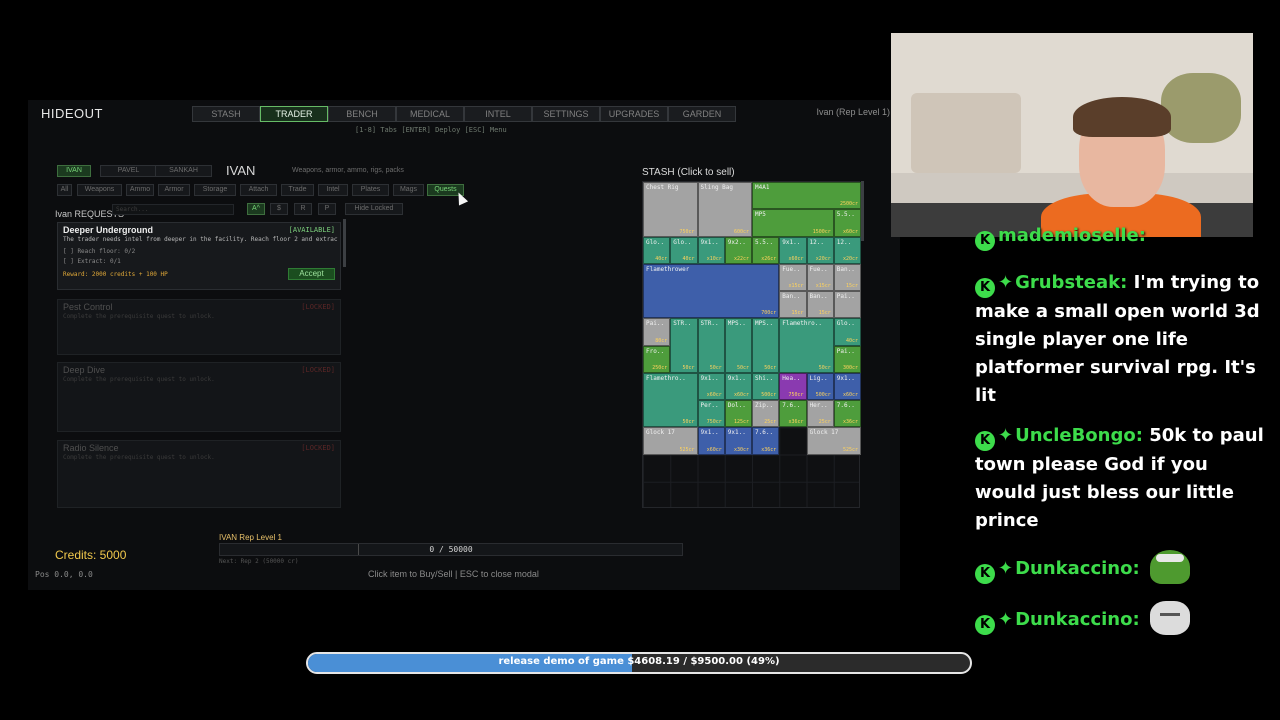  I want to click on filter-ammo: Ammo, so click(140, 190).